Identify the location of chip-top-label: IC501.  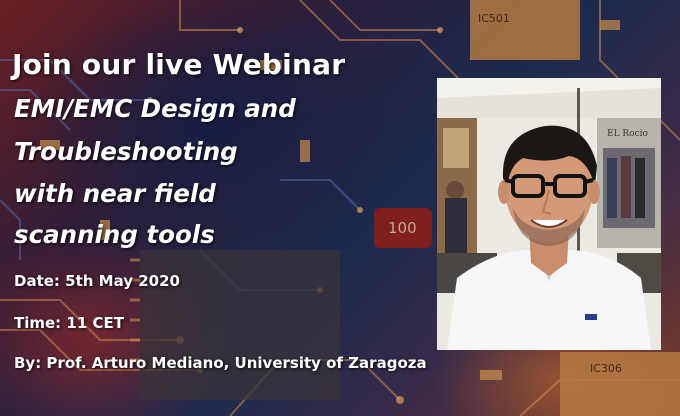
(494, 18).